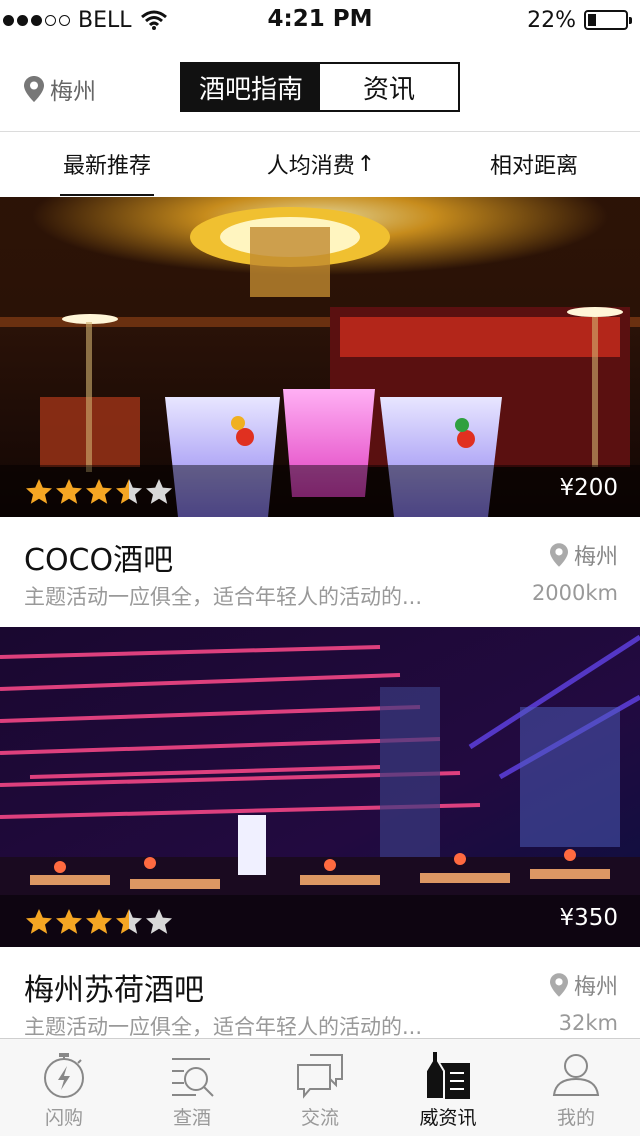 The width and height of the screenshot is (640, 1136). I want to click on segmented-control: 酒吧指南 资讯, so click(320, 87).